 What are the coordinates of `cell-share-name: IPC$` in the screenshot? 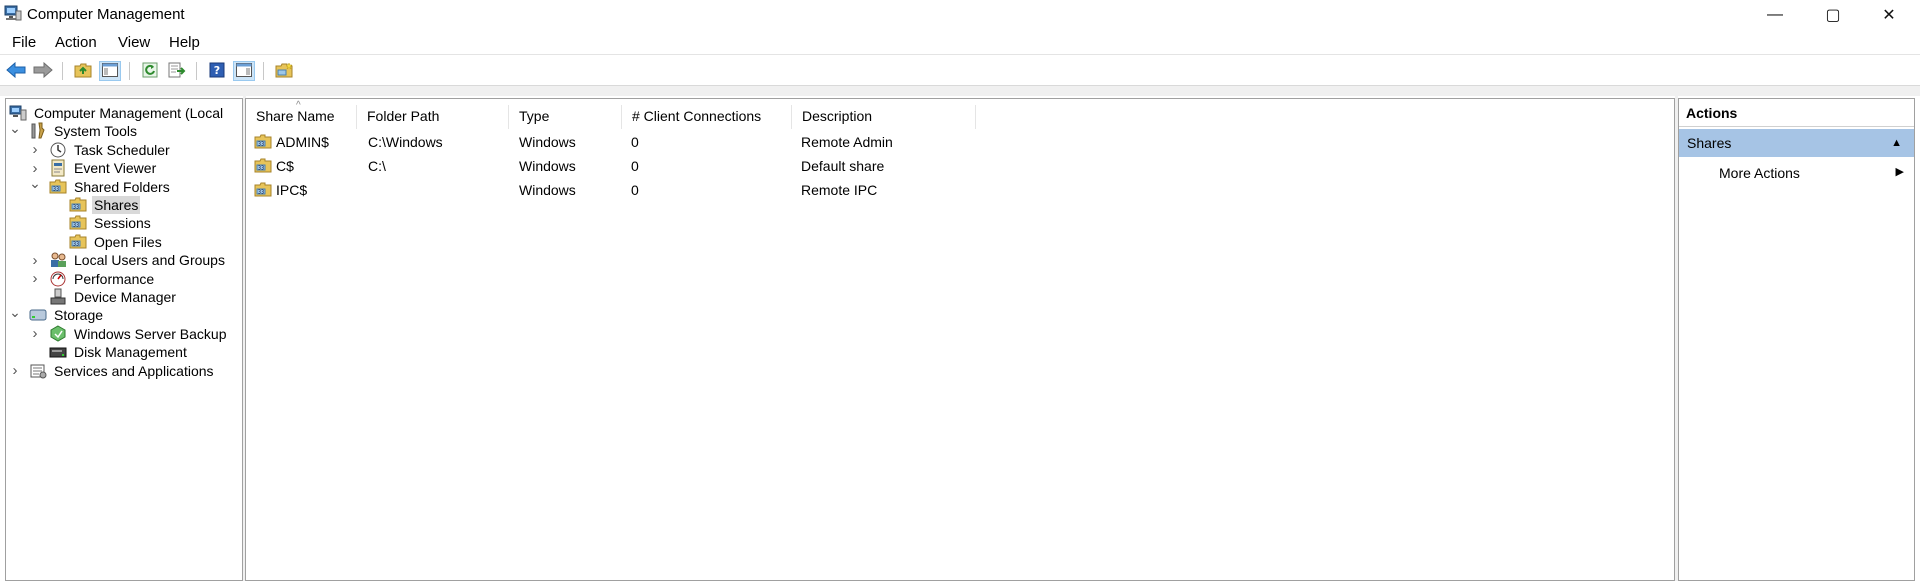 It's located at (292, 190).